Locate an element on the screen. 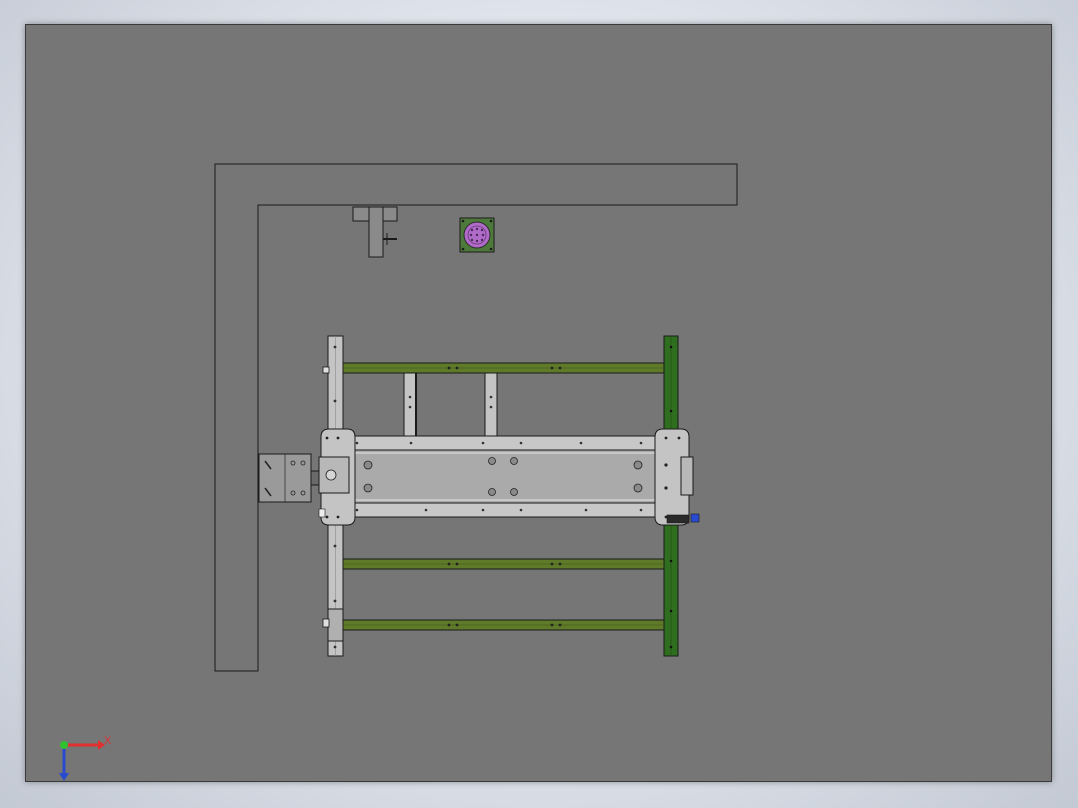 The height and width of the screenshot is (808, 1078). crossbar-middle is located at coordinates (503, 564).